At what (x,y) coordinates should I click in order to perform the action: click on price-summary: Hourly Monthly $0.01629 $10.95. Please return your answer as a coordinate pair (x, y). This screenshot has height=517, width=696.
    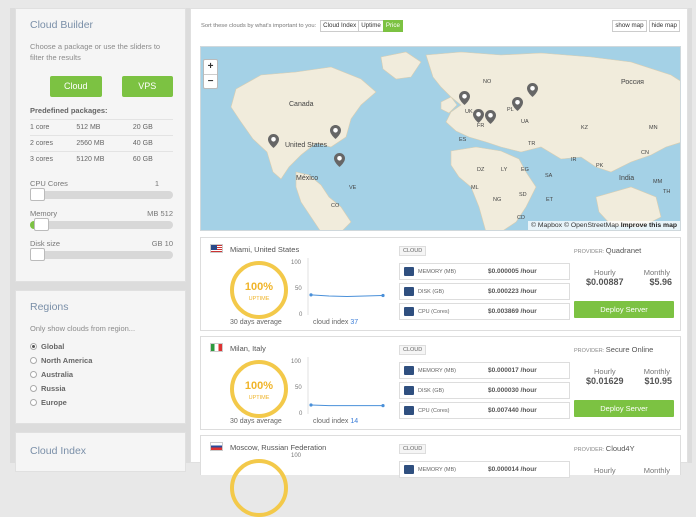
    Looking at the image, I should click on (624, 376).